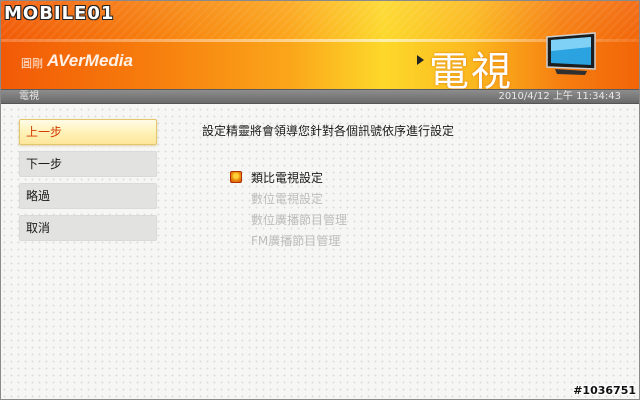 The image size is (640, 400). I want to click on wizard-instruction: 設定精靈將會領導您針對各個訊號依序進行設定, so click(328, 131).